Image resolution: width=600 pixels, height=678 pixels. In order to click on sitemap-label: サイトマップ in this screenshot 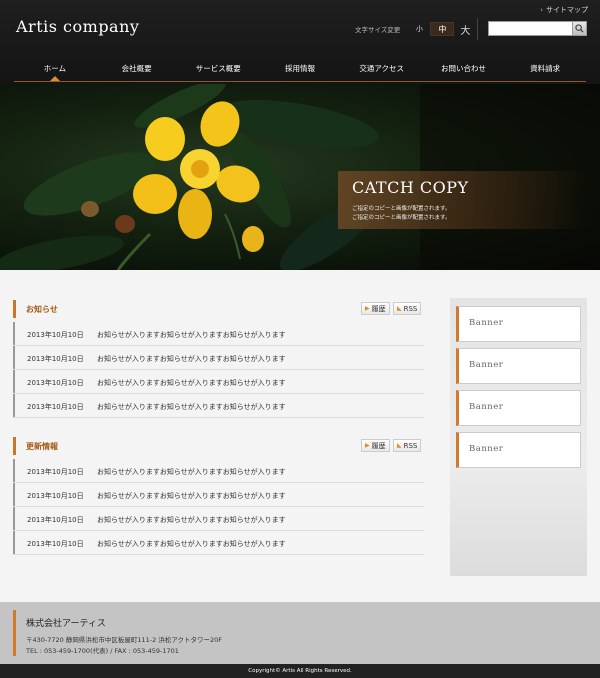, I will do `click(567, 10)`.